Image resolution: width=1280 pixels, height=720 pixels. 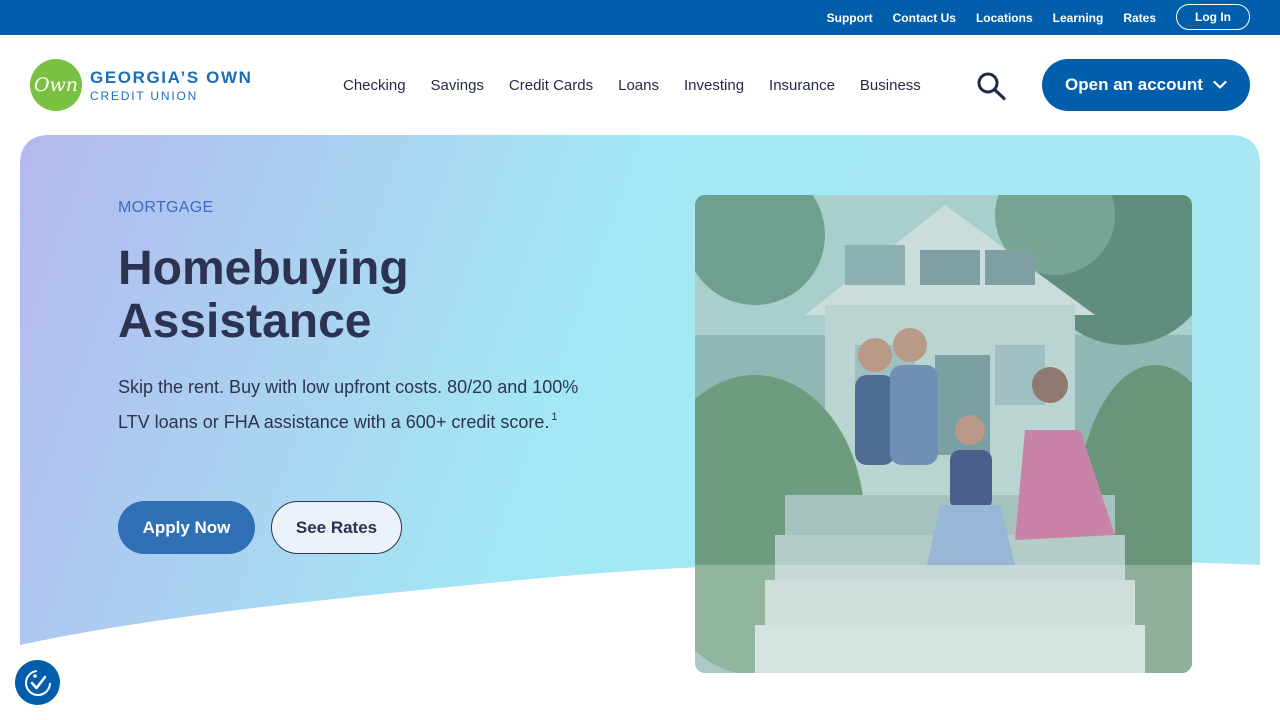 I want to click on utility-link-rates: Rates, so click(x=1139, y=18).